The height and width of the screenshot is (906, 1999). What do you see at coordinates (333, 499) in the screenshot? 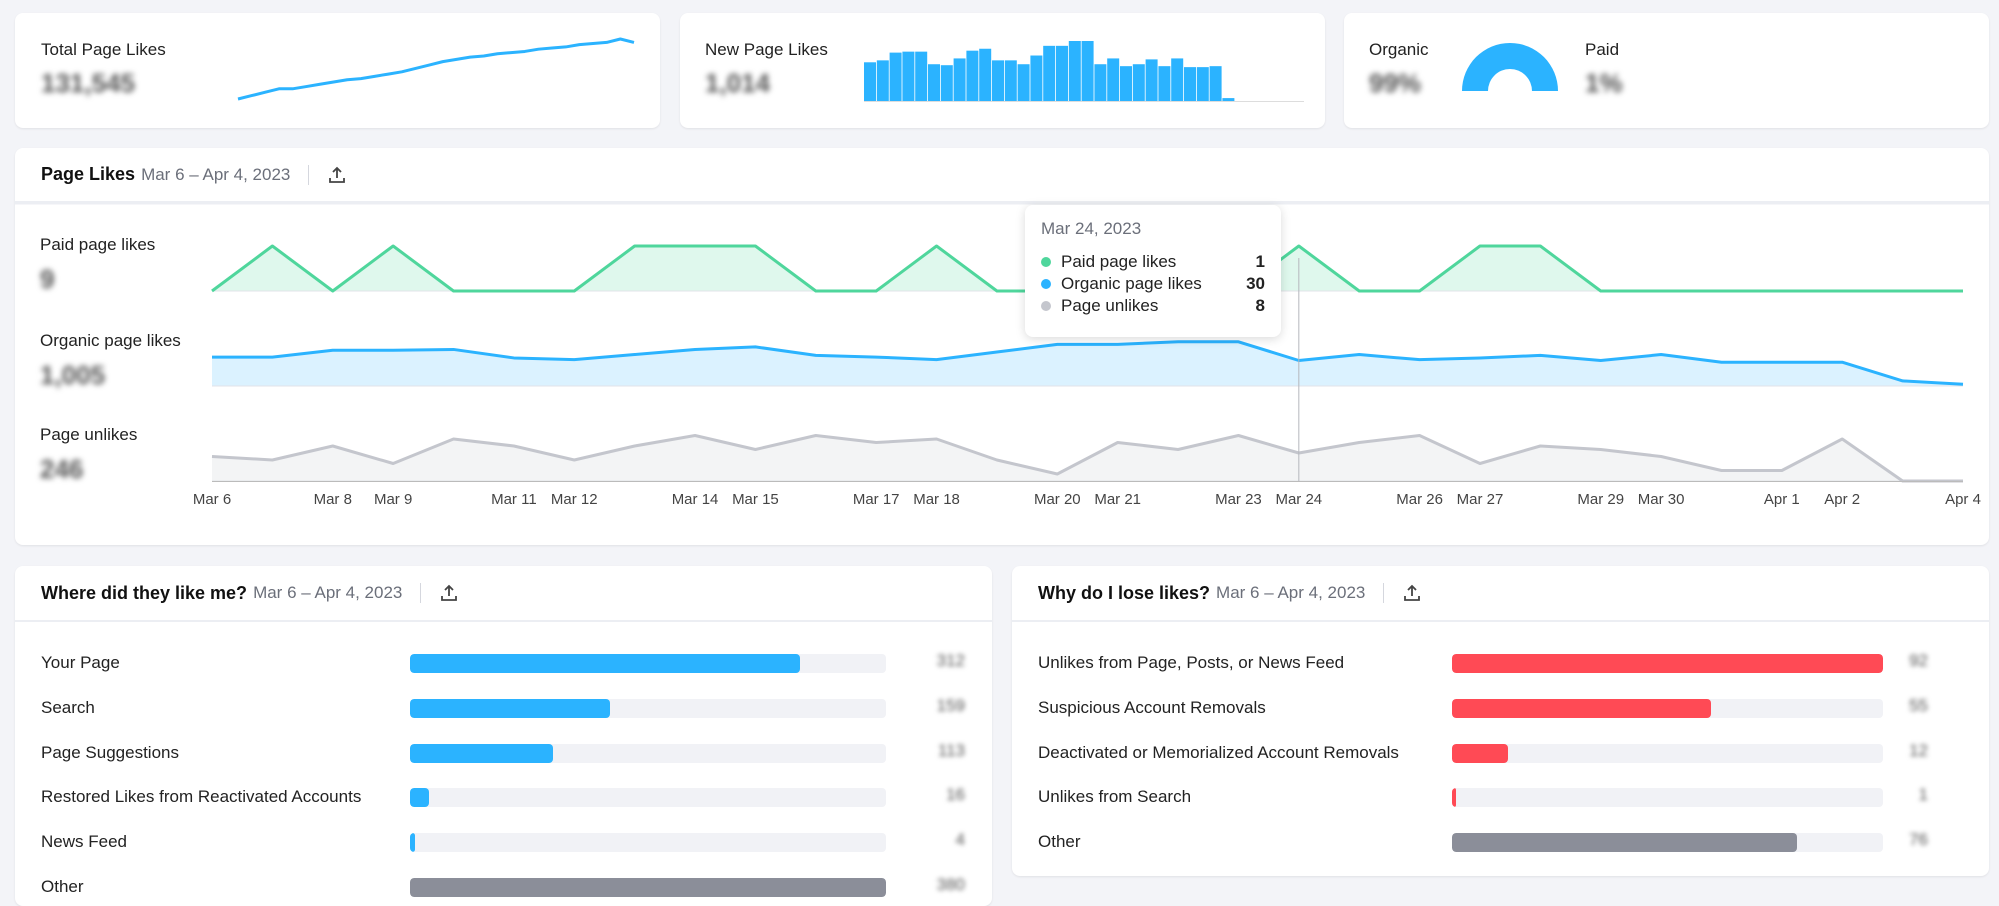
I see `x-tick-label: Mar 8` at bounding box center [333, 499].